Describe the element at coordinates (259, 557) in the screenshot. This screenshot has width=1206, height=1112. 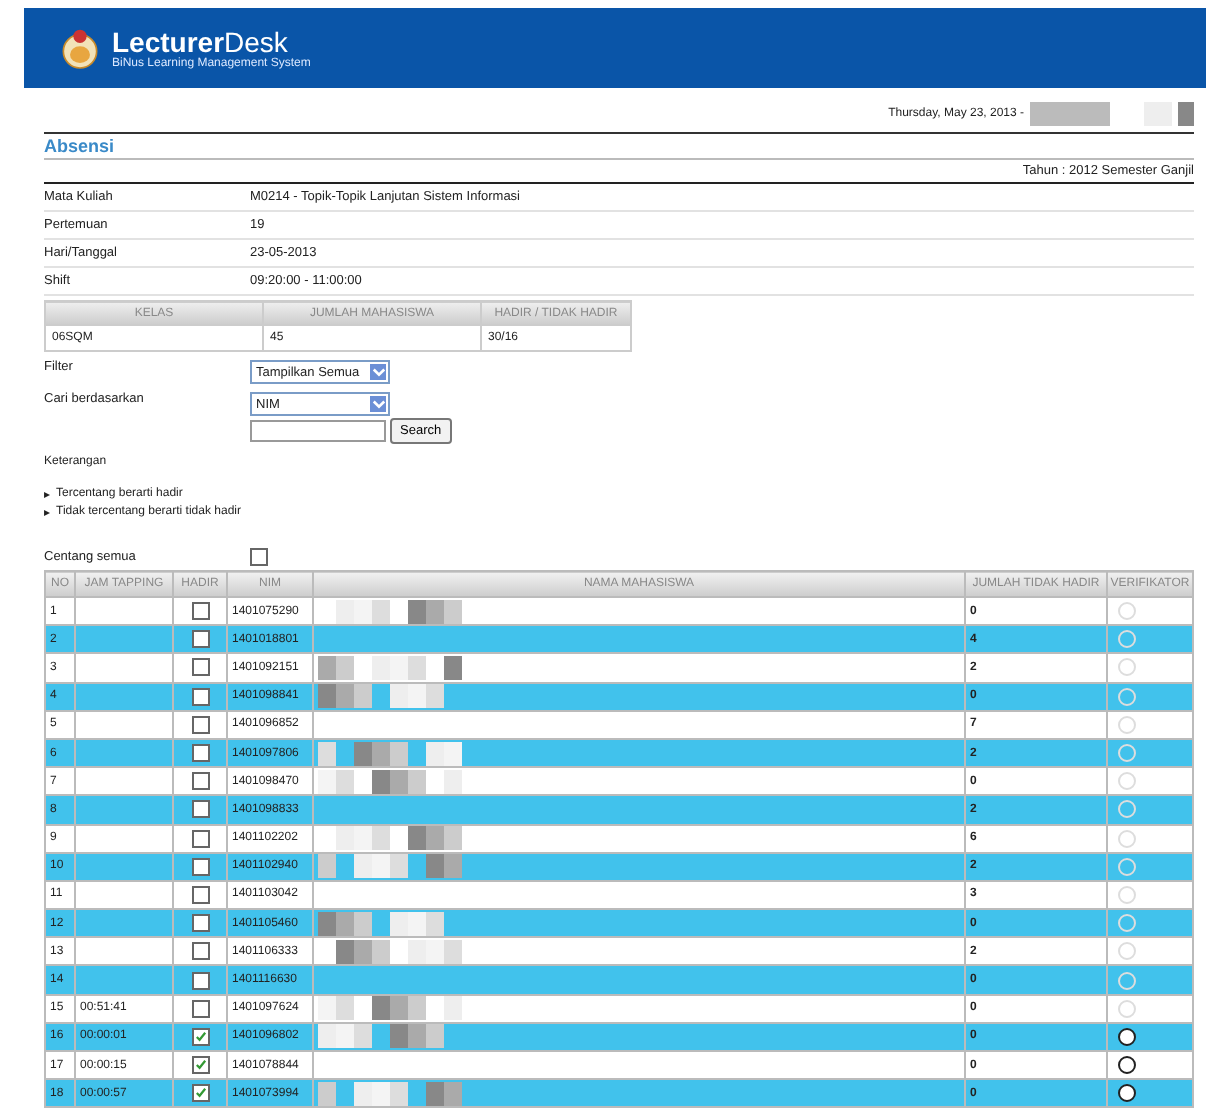
I see `check-all-checkbox` at that location.